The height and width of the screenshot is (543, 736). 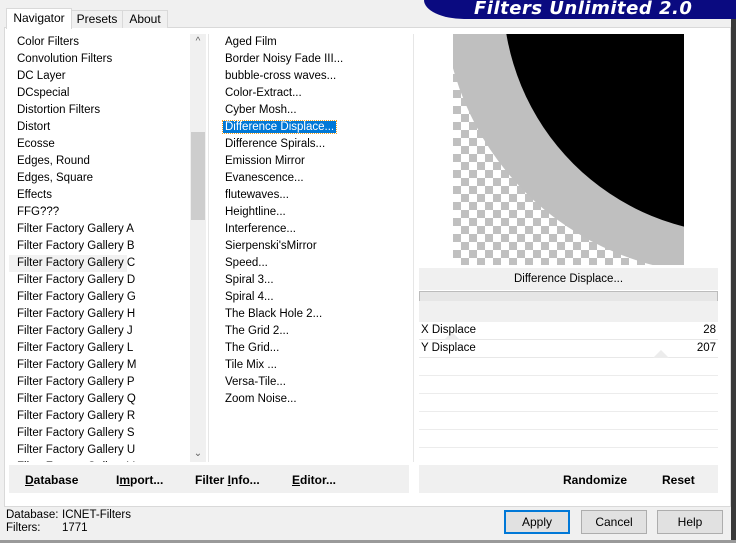 I want to click on filter-item: Sierpenski'sMirror, so click(x=315, y=246).